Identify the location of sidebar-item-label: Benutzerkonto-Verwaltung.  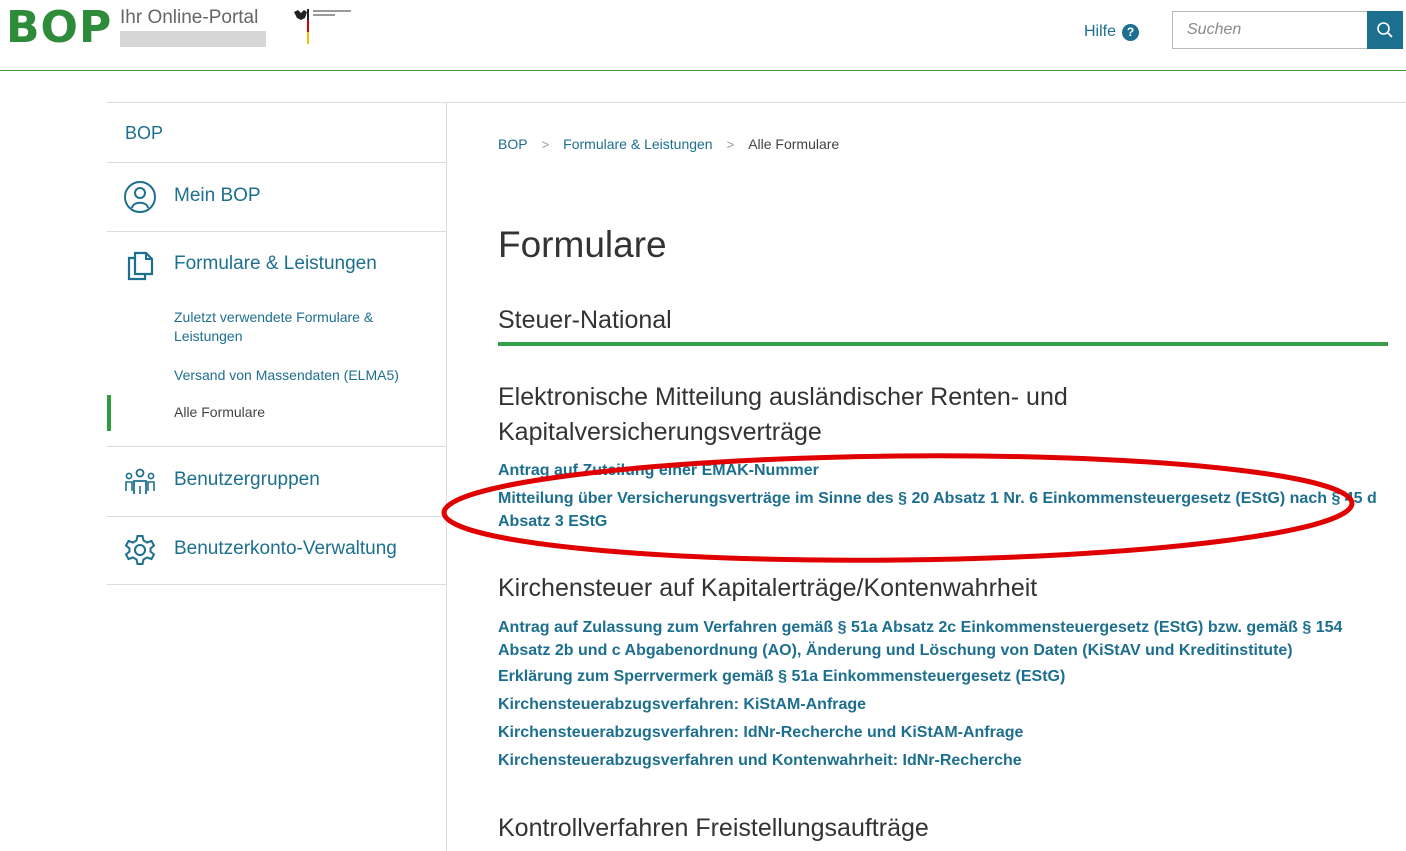
(285, 548).